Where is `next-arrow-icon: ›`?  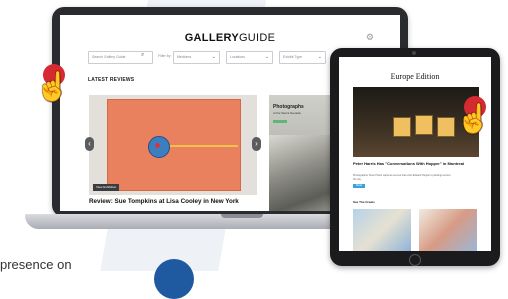
next-arrow-icon: › is located at coordinates (256, 144).